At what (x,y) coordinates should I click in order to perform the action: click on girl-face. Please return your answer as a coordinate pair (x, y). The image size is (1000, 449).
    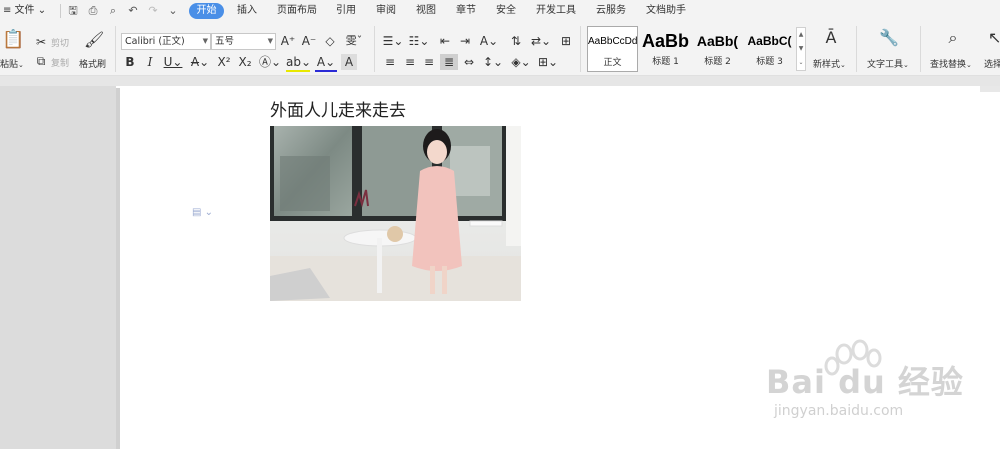
    Looking at the image, I should click on (437, 152).